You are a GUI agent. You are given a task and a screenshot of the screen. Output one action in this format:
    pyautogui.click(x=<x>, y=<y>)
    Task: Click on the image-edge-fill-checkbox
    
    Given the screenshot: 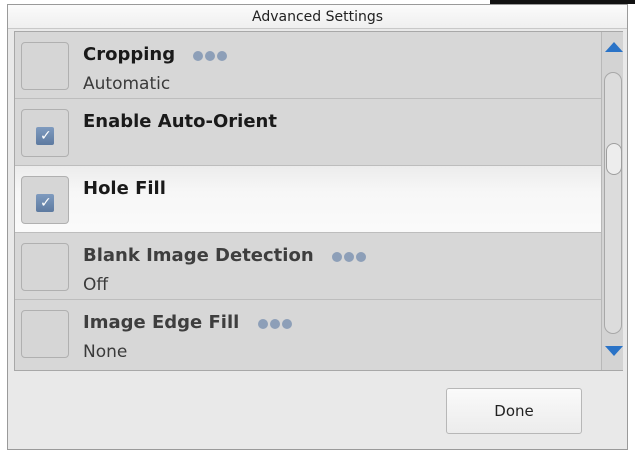 What is the action you would take?
    pyautogui.click(x=45, y=334)
    